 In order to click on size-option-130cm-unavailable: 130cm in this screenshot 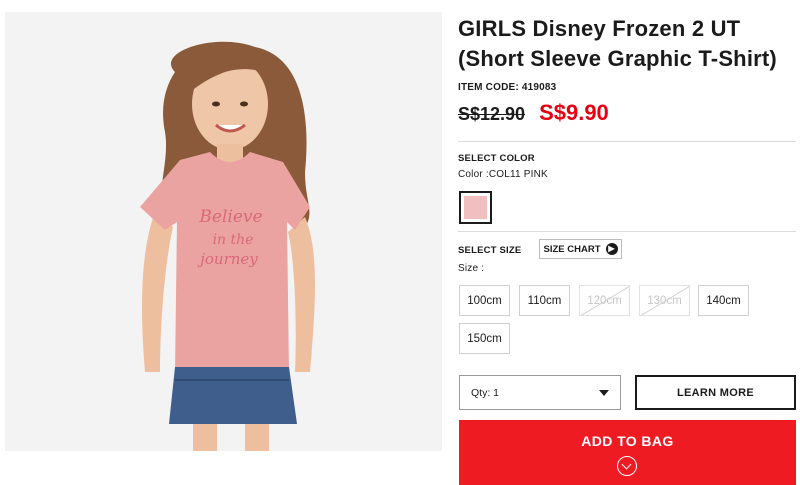, I will do `click(664, 300)`.